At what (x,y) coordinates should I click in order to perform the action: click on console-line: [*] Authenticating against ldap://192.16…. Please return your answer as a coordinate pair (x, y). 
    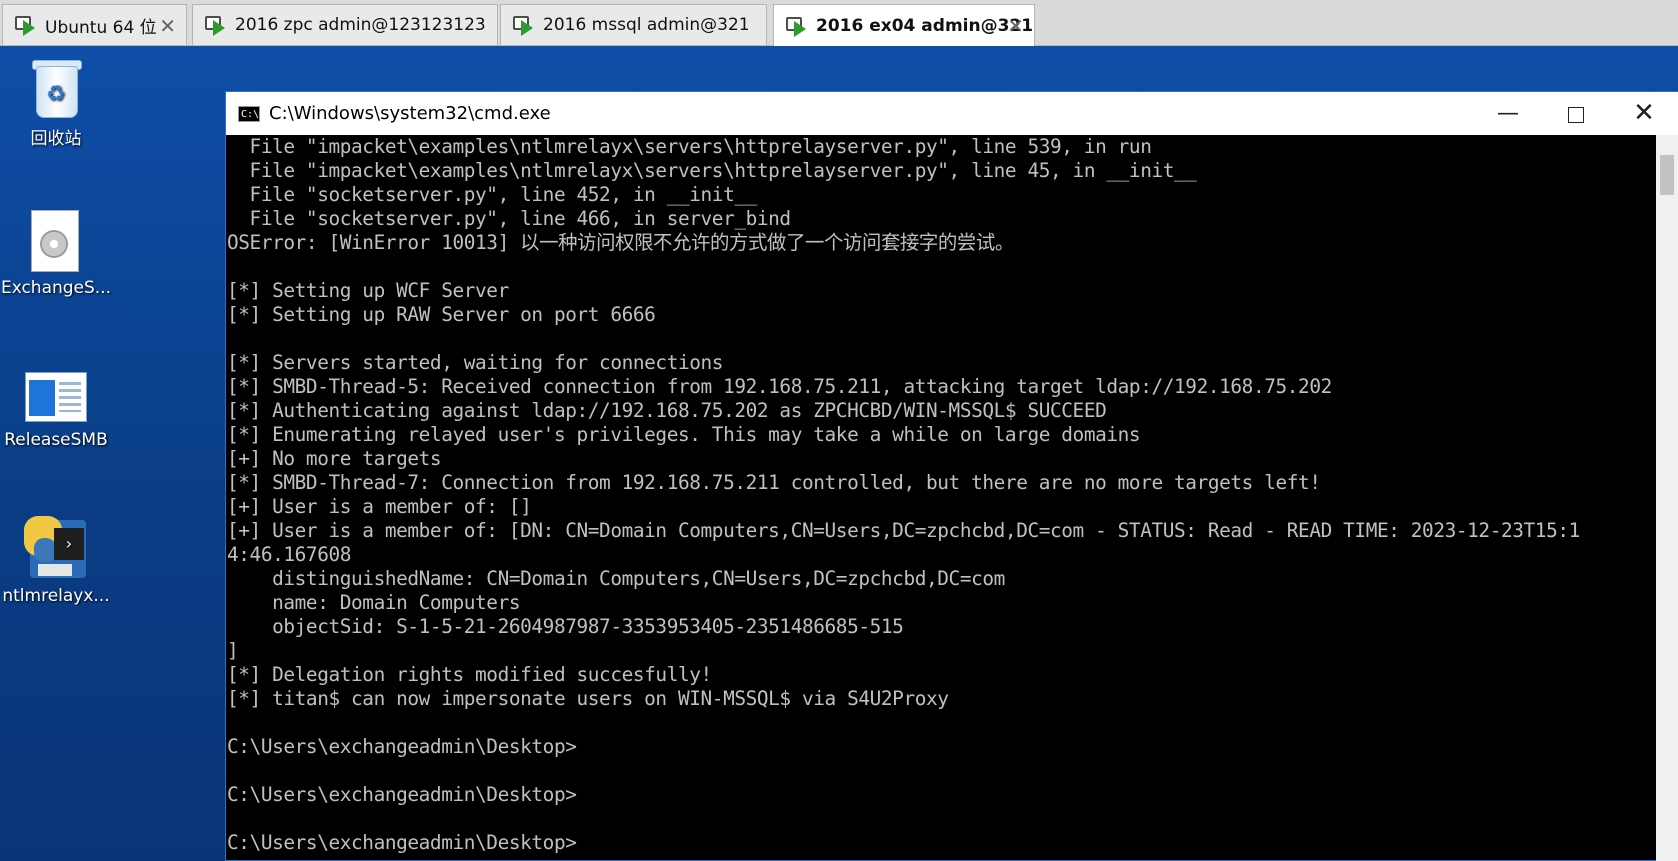
    Looking at the image, I should click on (667, 410).